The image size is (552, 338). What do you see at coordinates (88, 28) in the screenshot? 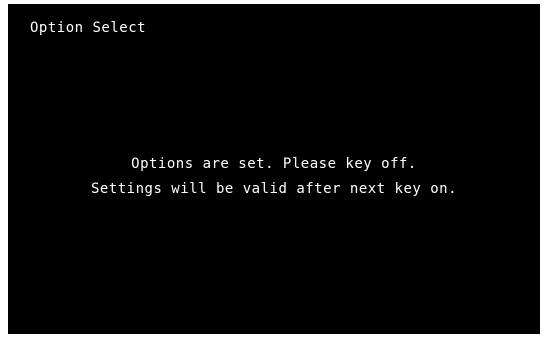
I see `screen-title: Option Select` at bounding box center [88, 28].